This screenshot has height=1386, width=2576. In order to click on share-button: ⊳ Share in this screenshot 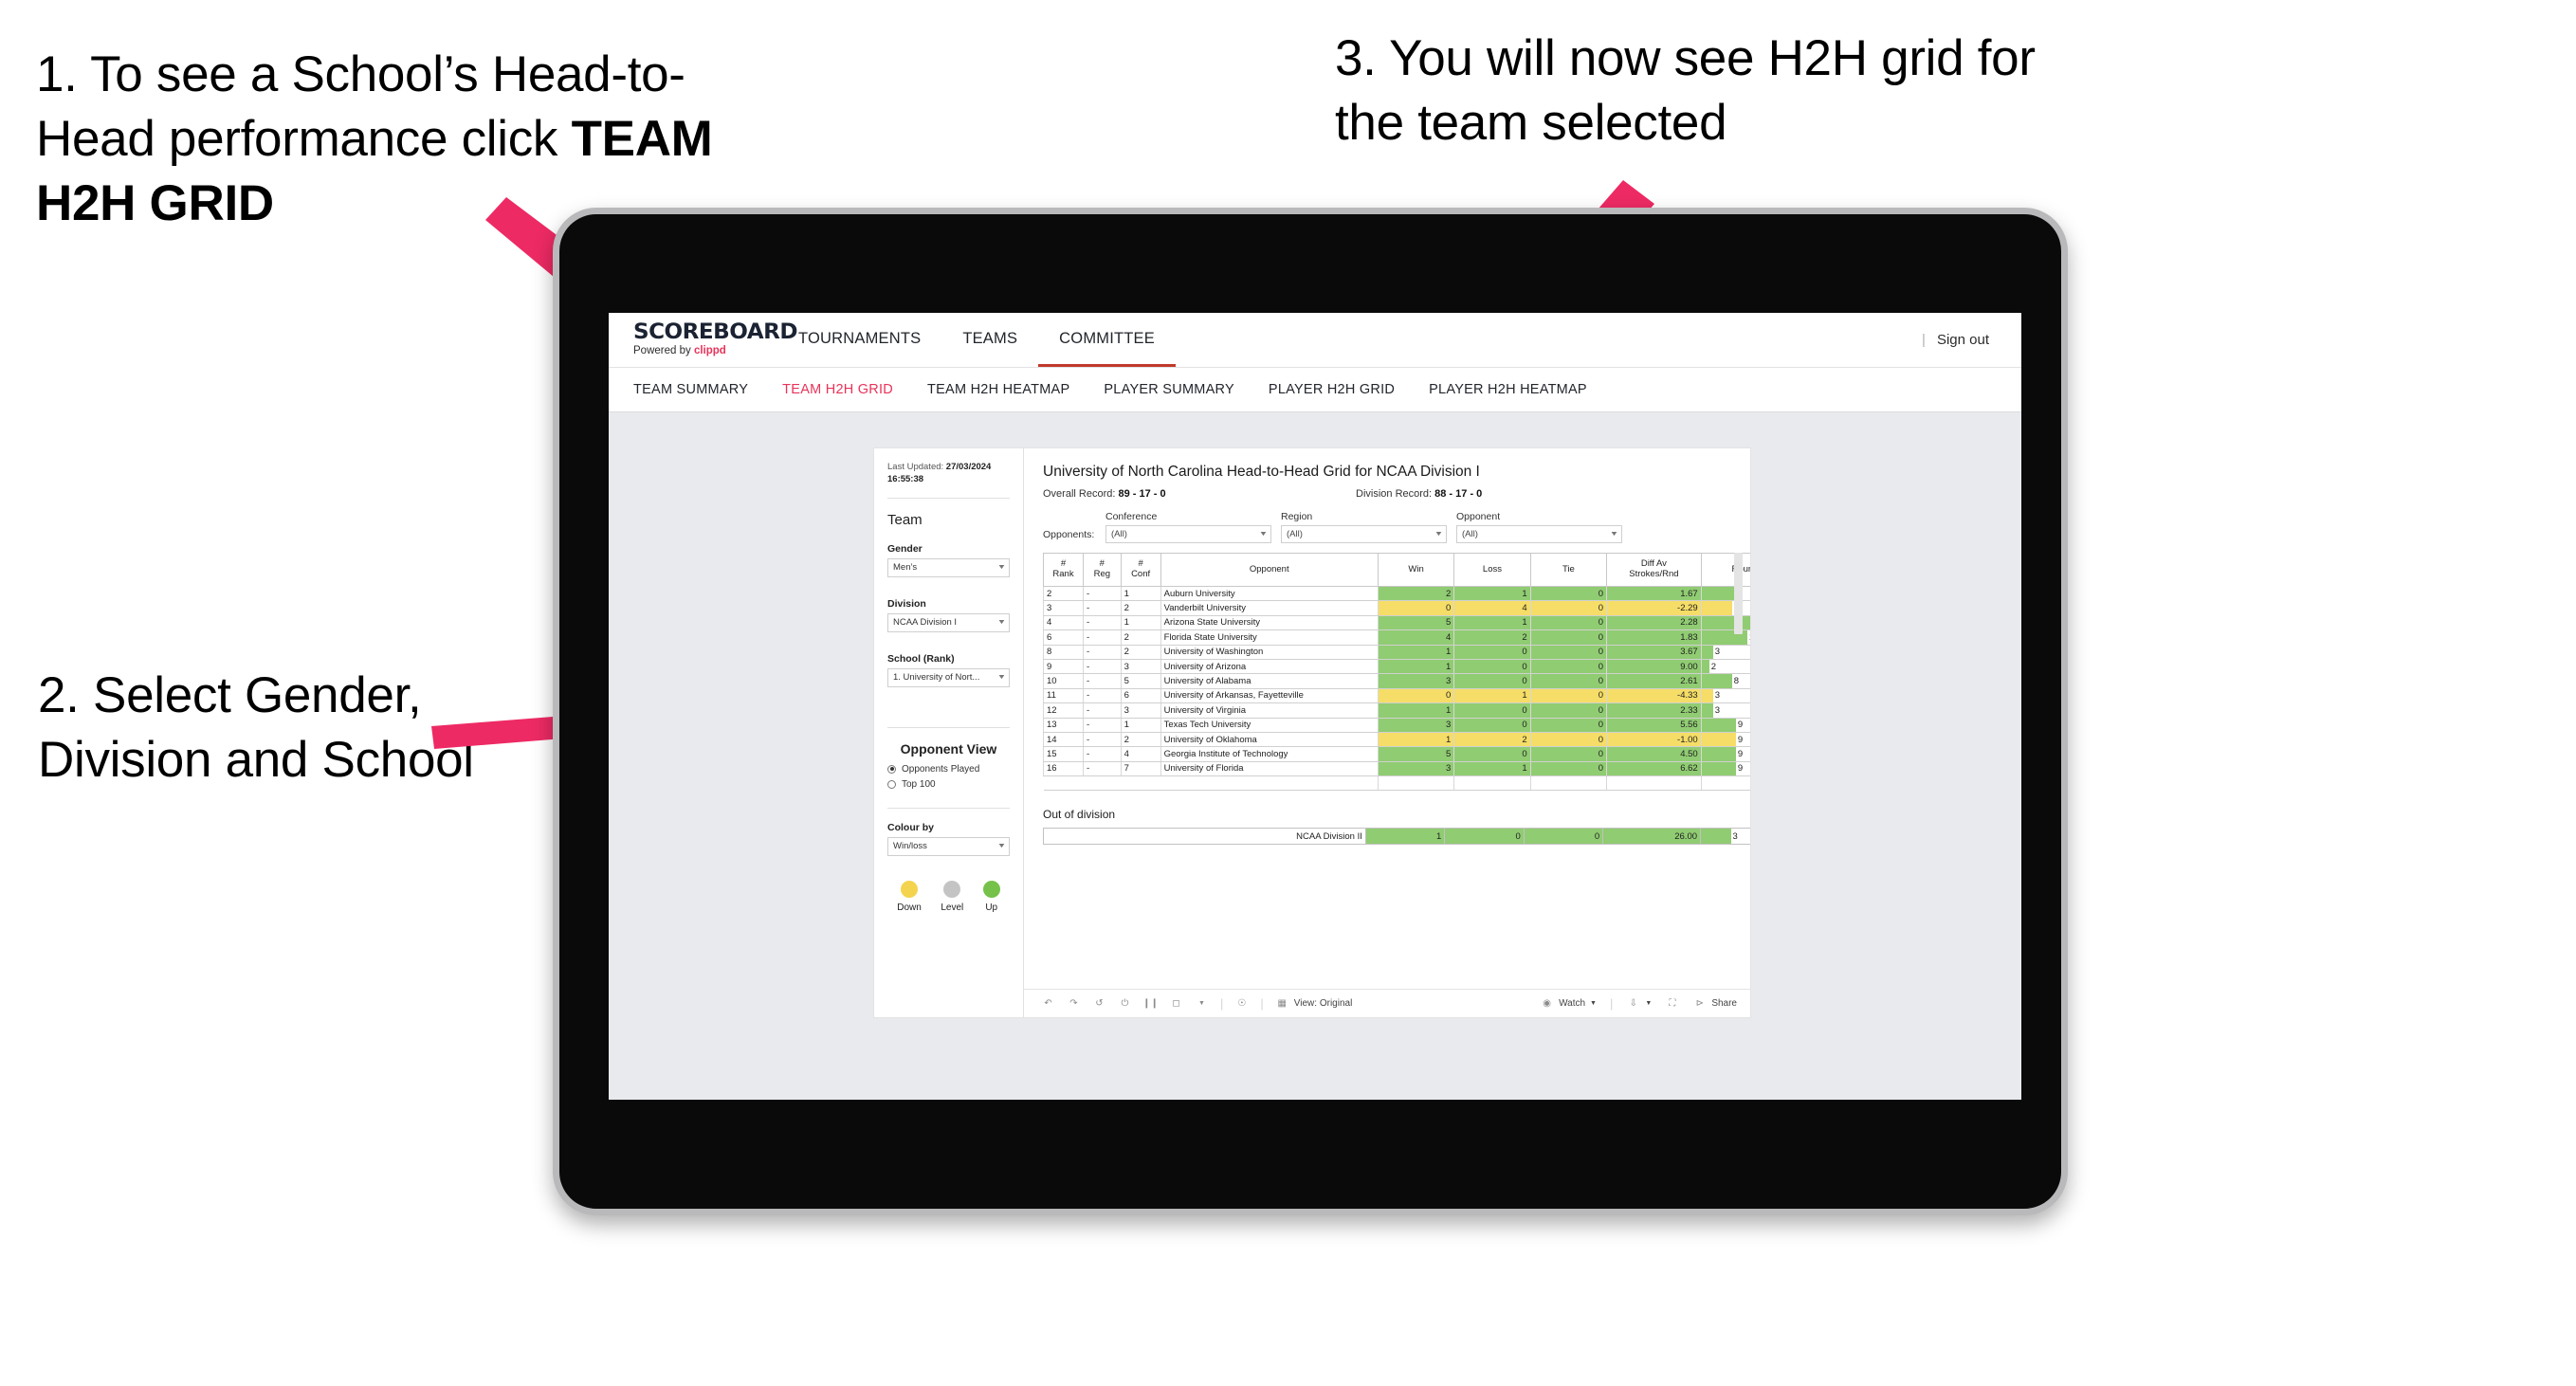, I will do `click(1714, 1004)`.